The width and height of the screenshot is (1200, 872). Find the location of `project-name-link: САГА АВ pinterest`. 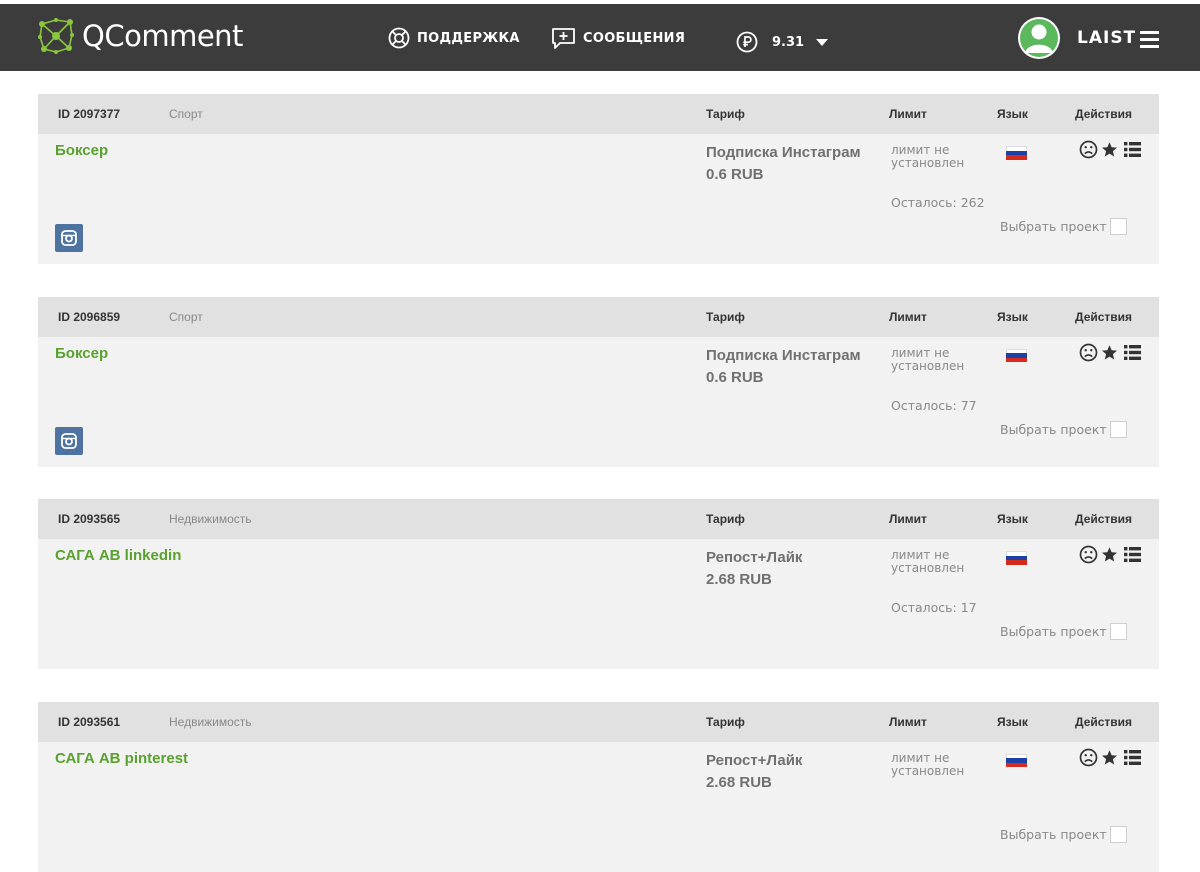

project-name-link: САГА АВ pinterest is located at coordinates (121, 758).